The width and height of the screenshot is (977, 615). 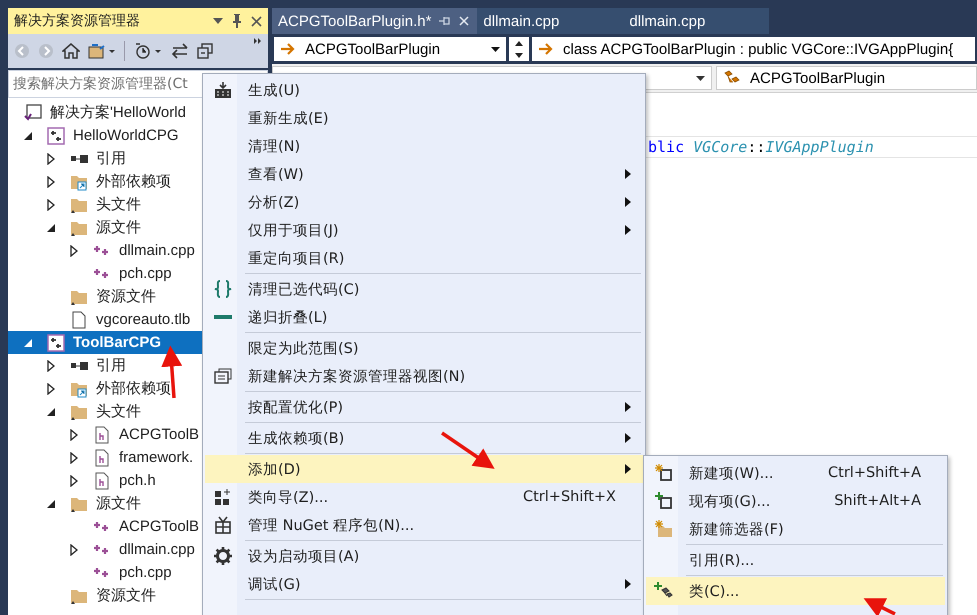 I want to click on tree-label: ToolBarCPG, so click(x=117, y=342).